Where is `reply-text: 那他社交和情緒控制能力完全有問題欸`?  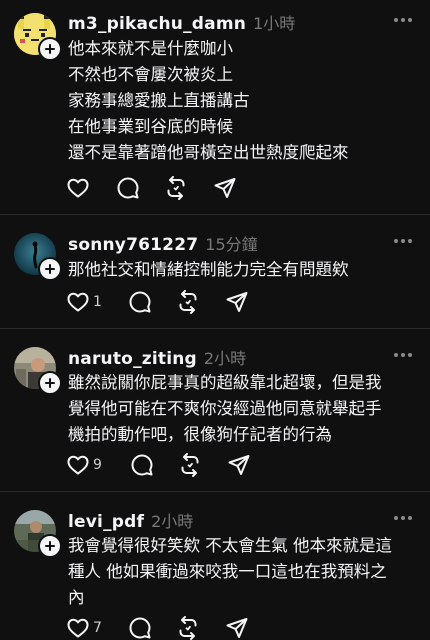
reply-text: 那他社交和情緒控制能力完全有問題欸 is located at coordinates (244, 270).